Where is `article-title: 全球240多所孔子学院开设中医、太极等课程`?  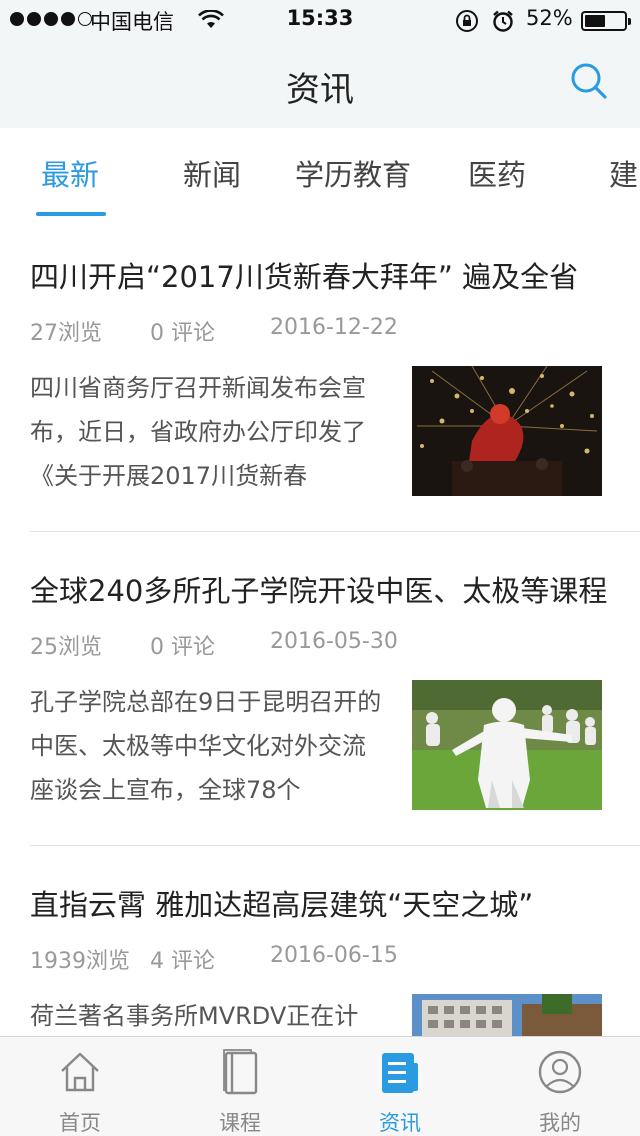 article-title: 全球240多所孔子学院开设中医、太极等课程 is located at coordinates (321, 589).